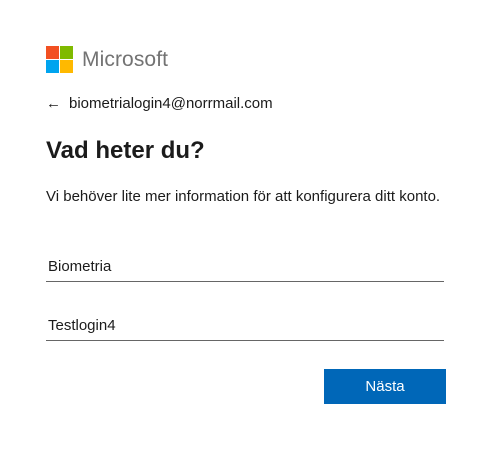 The width and height of the screenshot is (493, 453). Describe the element at coordinates (53, 103) in the screenshot. I see `arrow-left-icon: ←` at that location.